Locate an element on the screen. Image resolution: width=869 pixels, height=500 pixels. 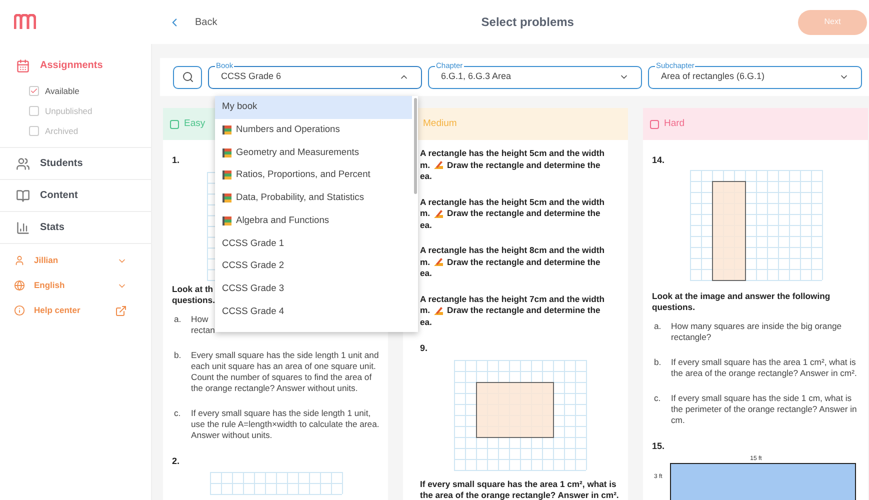
nav-item: Stats is located at coordinates (75, 227).